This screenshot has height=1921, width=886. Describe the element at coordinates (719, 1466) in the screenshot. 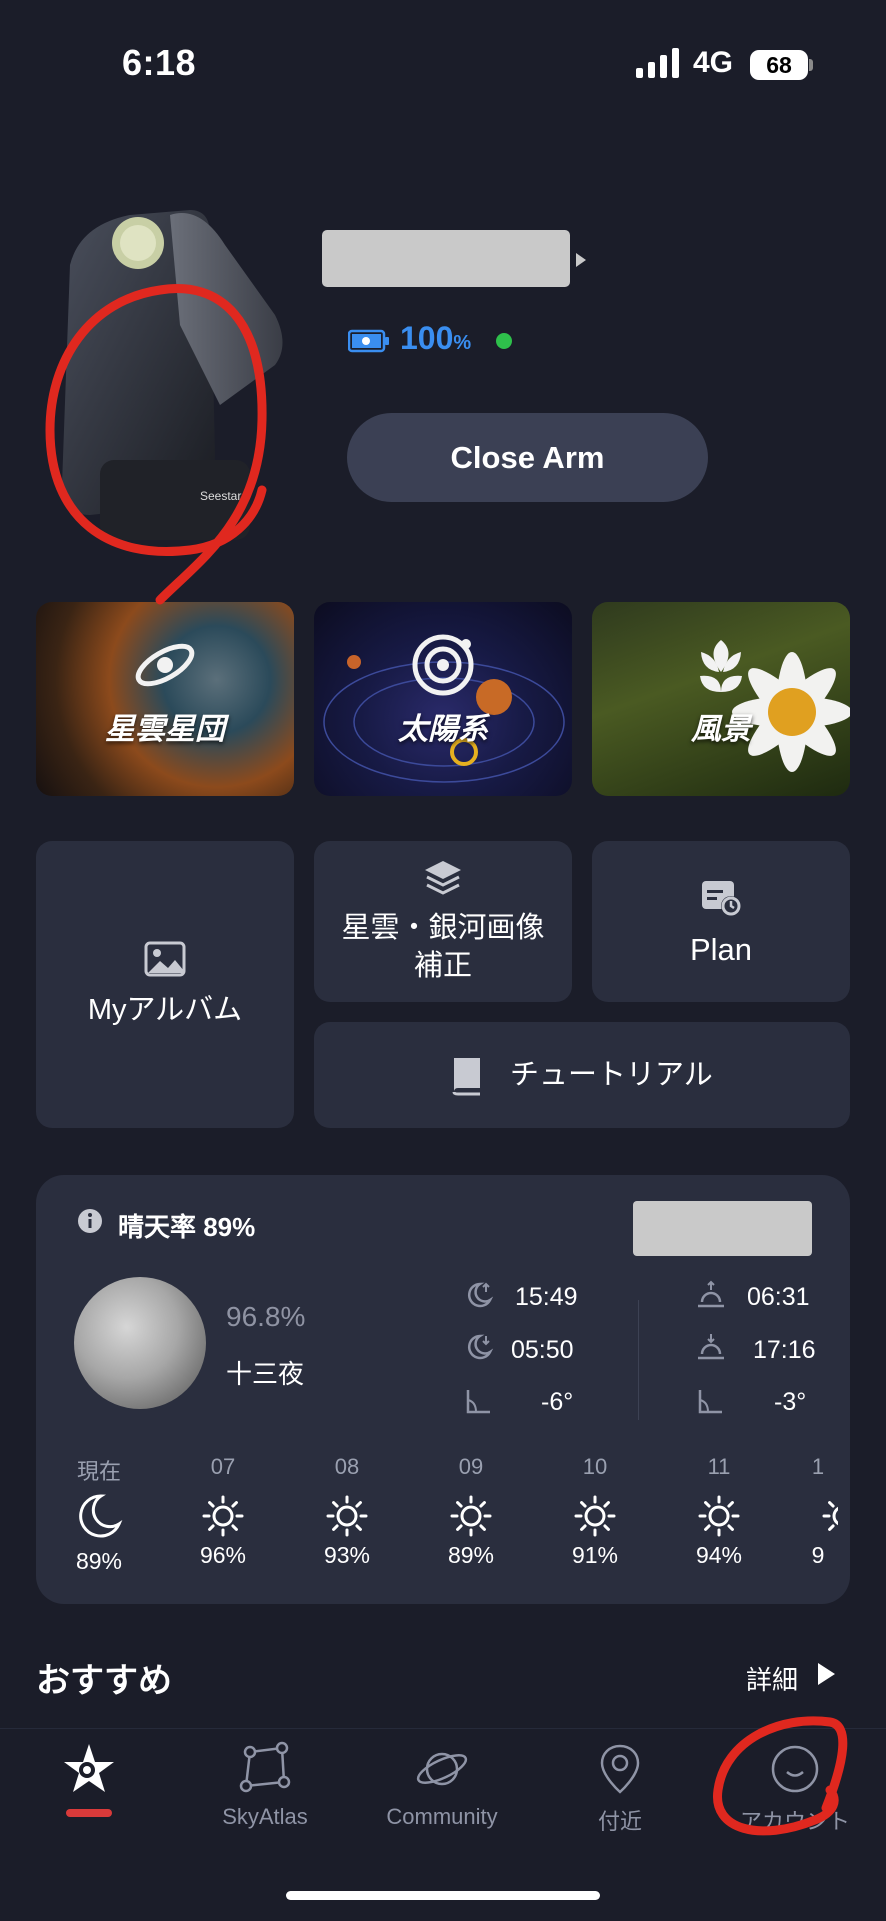

I see `forecast-hour: 11` at that location.